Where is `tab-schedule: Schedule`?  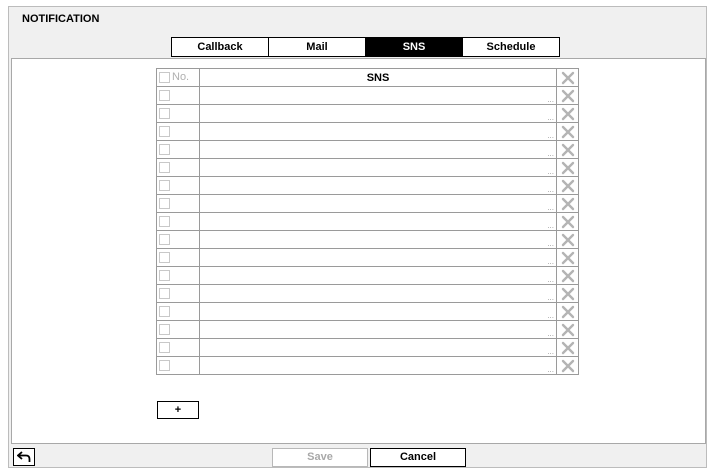
tab-schedule: Schedule is located at coordinates (511, 47).